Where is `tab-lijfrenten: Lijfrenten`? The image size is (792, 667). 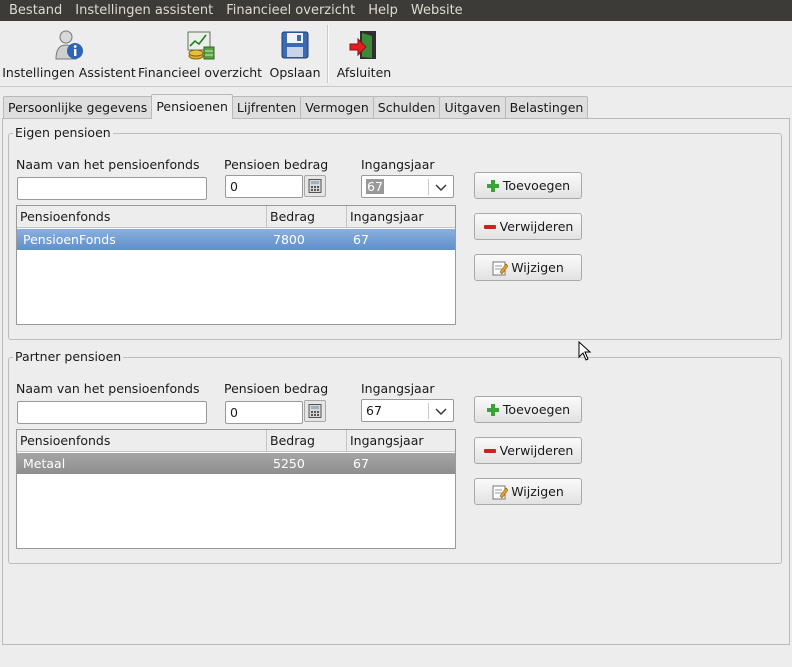
tab-lijfrenten: Lijfrenten is located at coordinates (266, 107).